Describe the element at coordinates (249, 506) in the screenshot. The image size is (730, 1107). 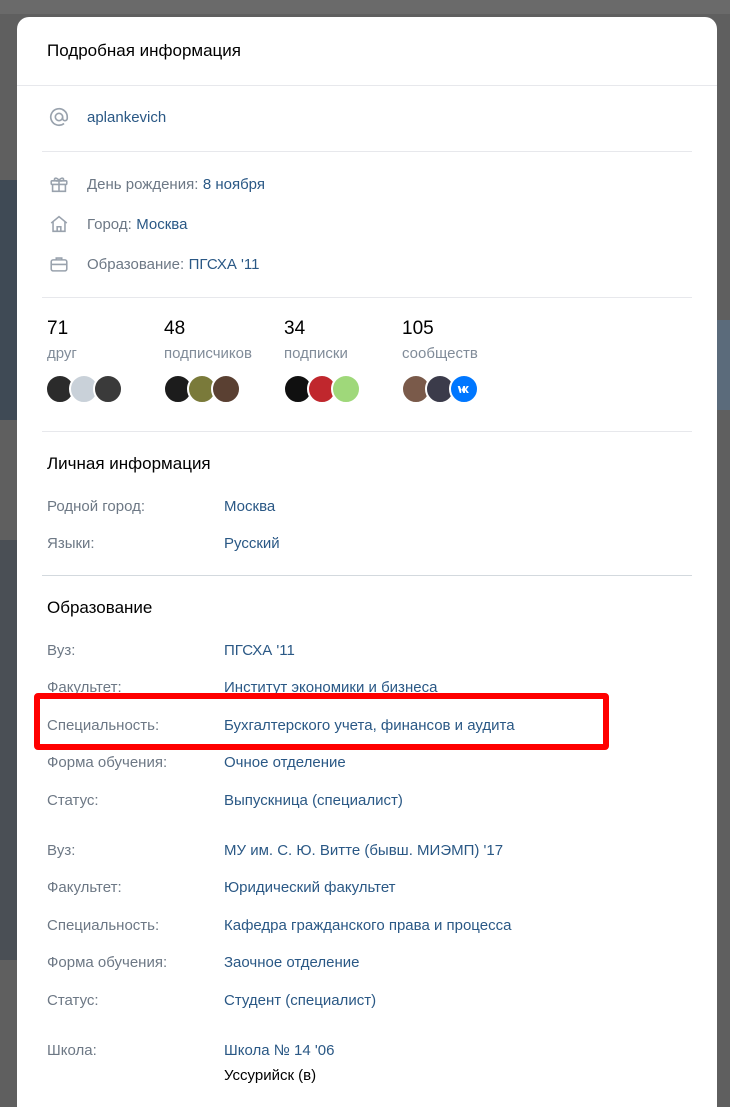
I see `hometown-value: Москва` at that location.